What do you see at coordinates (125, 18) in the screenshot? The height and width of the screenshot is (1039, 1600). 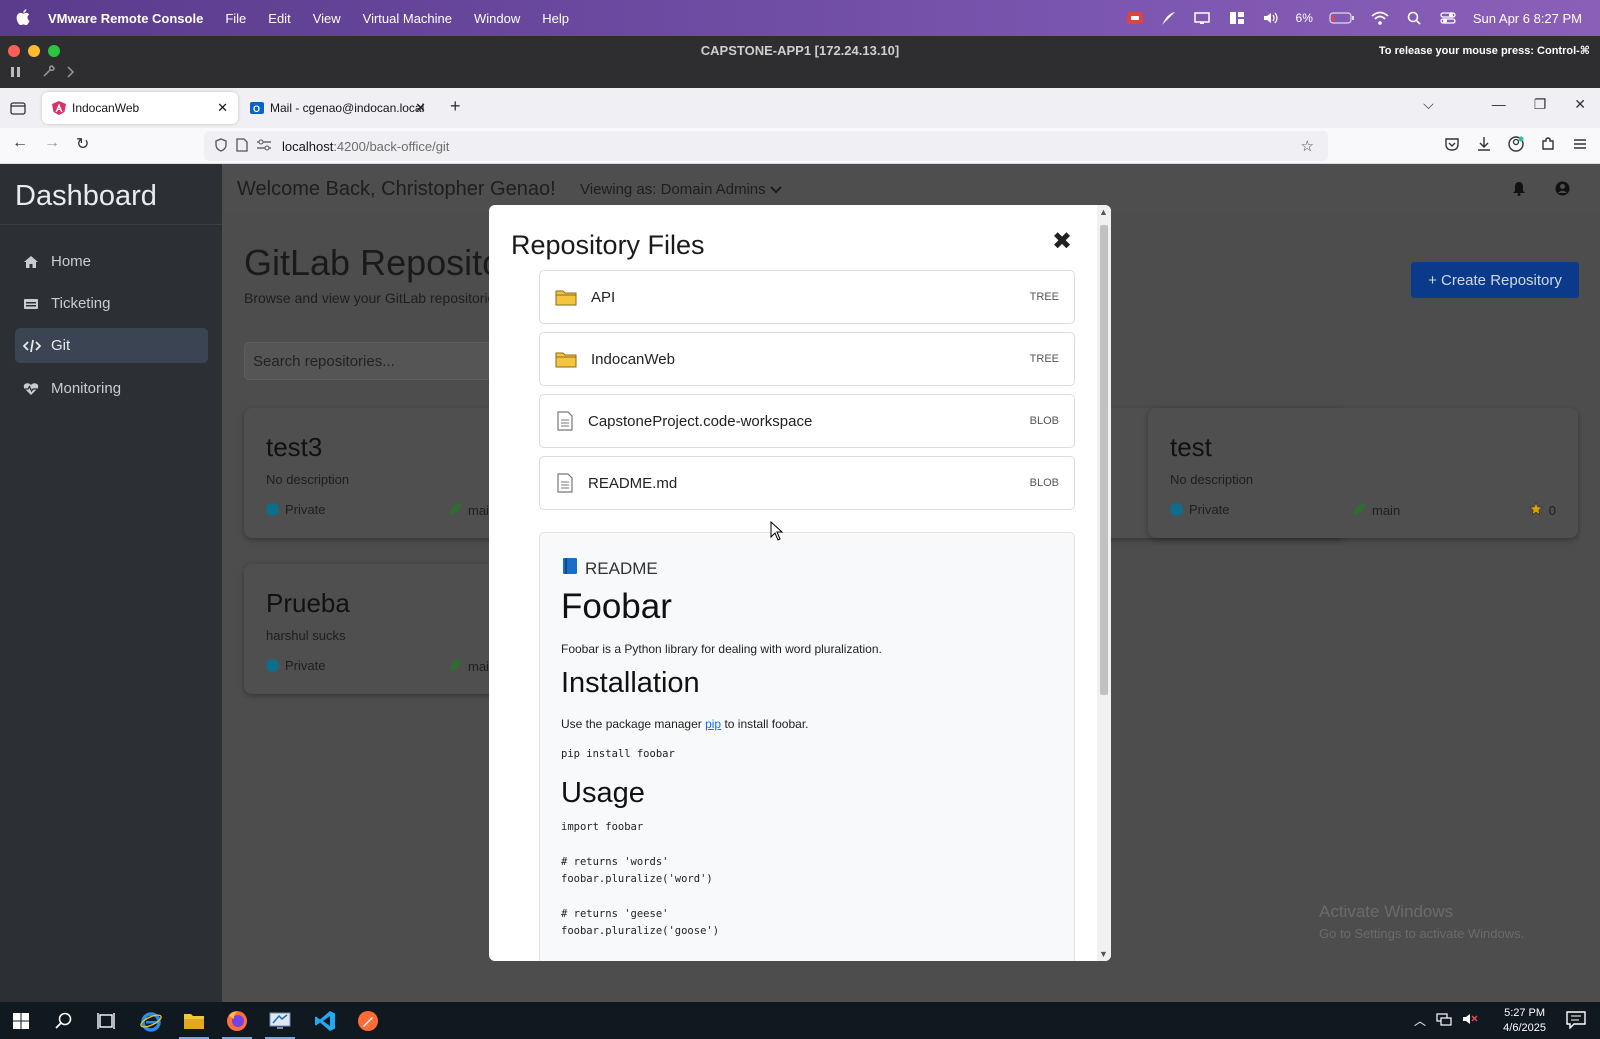 I see `app-name: VMware Remote Console` at bounding box center [125, 18].